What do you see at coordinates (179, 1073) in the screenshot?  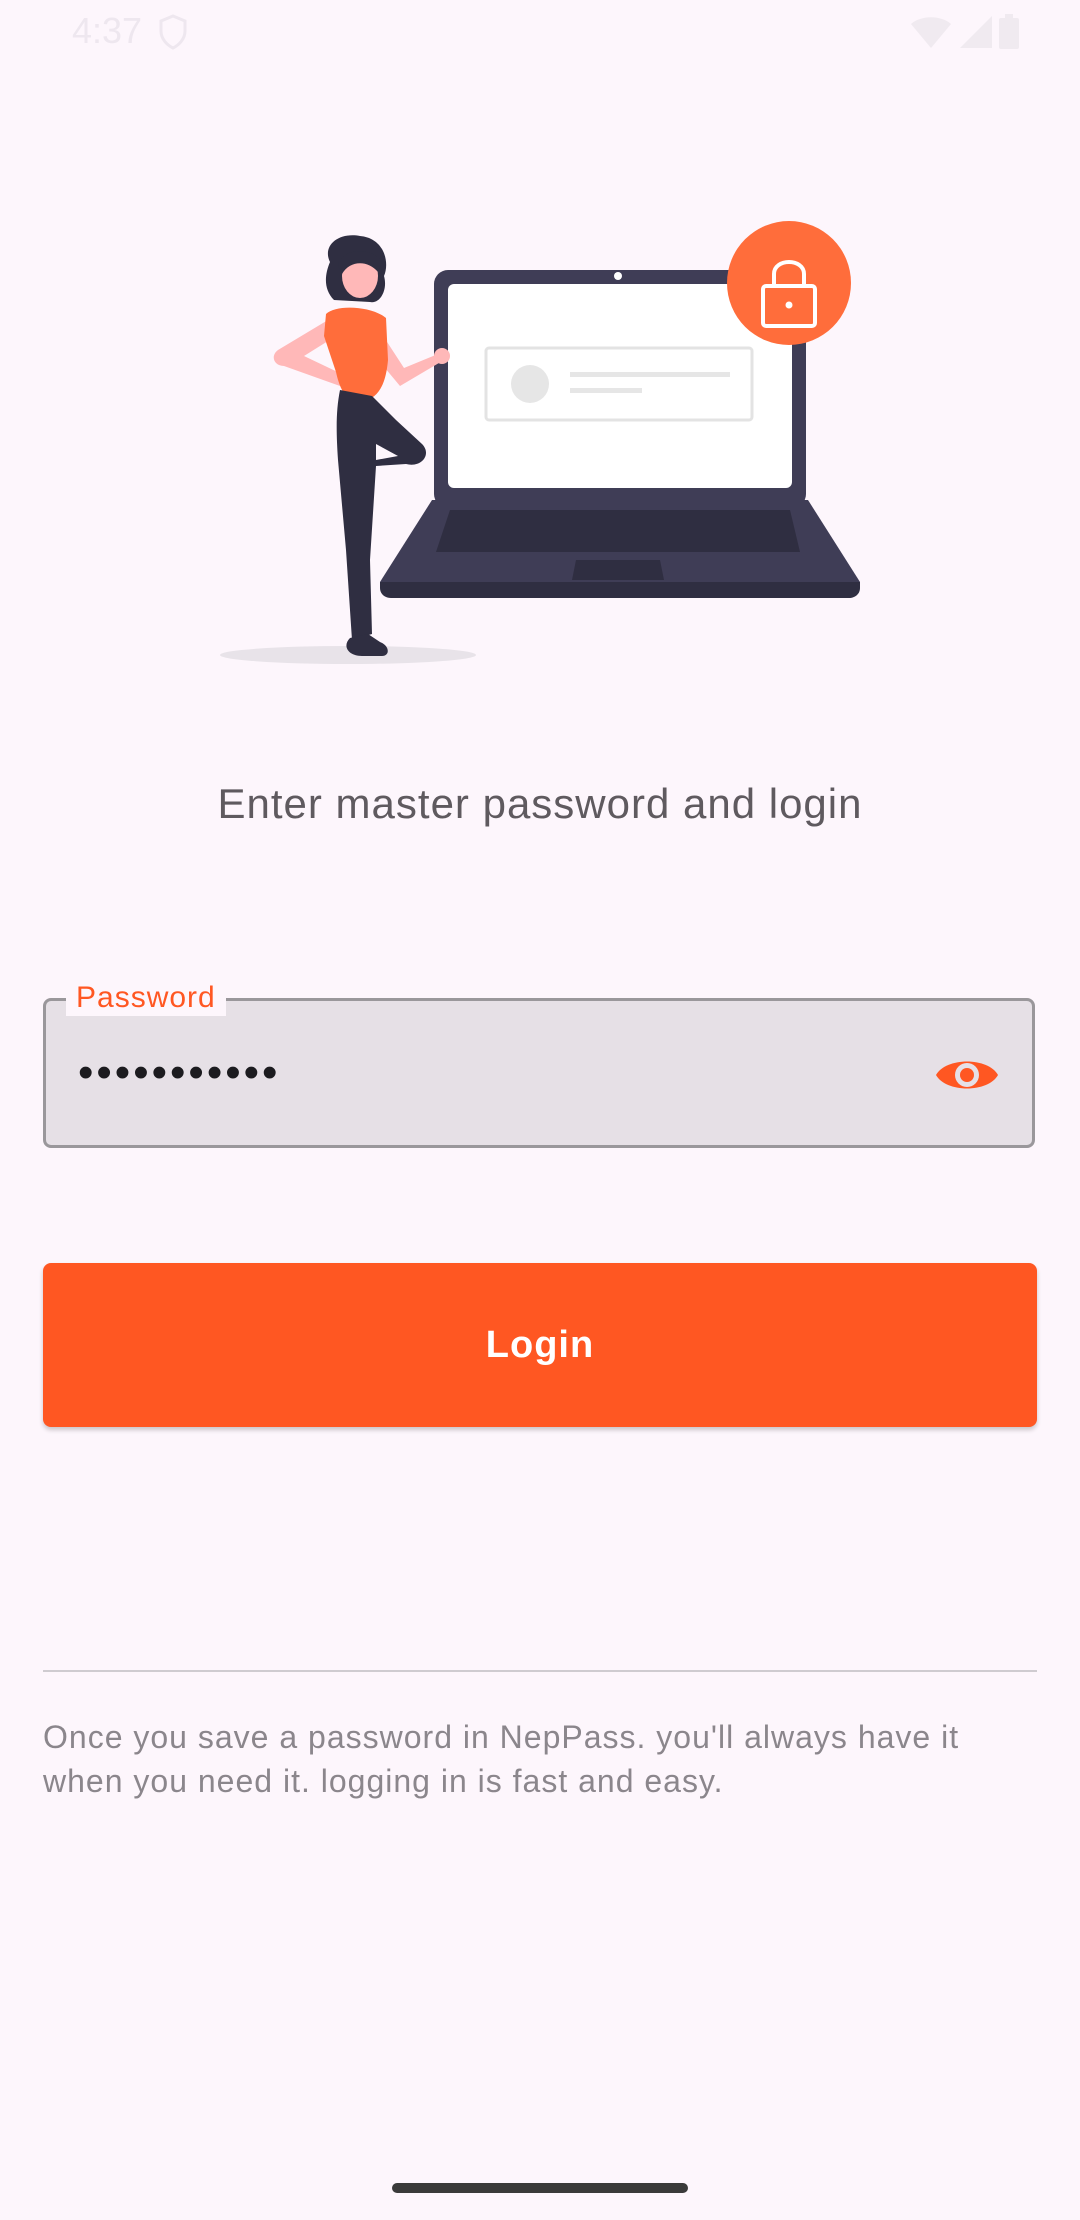 I see `password-value: •••••••••••` at bounding box center [179, 1073].